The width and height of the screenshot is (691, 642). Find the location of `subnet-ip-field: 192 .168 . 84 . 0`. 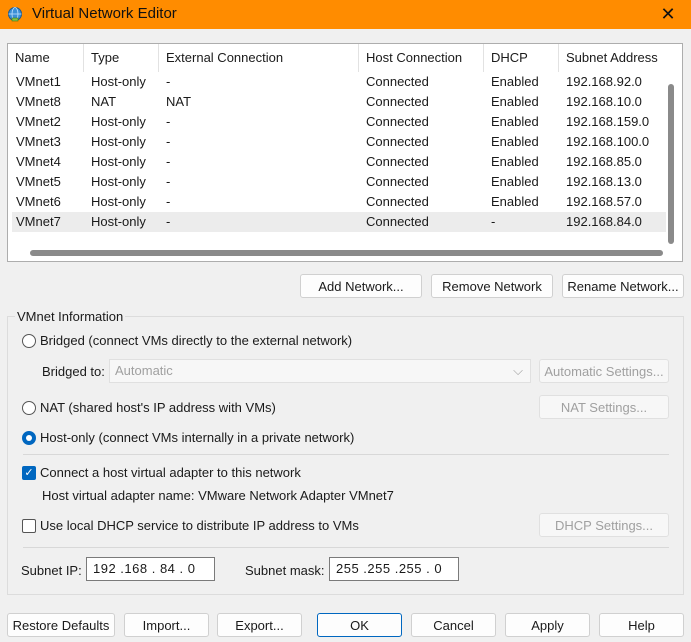

subnet-ip-field: 192 .168 . 84 . 0 is located at coordinates (150, 569).